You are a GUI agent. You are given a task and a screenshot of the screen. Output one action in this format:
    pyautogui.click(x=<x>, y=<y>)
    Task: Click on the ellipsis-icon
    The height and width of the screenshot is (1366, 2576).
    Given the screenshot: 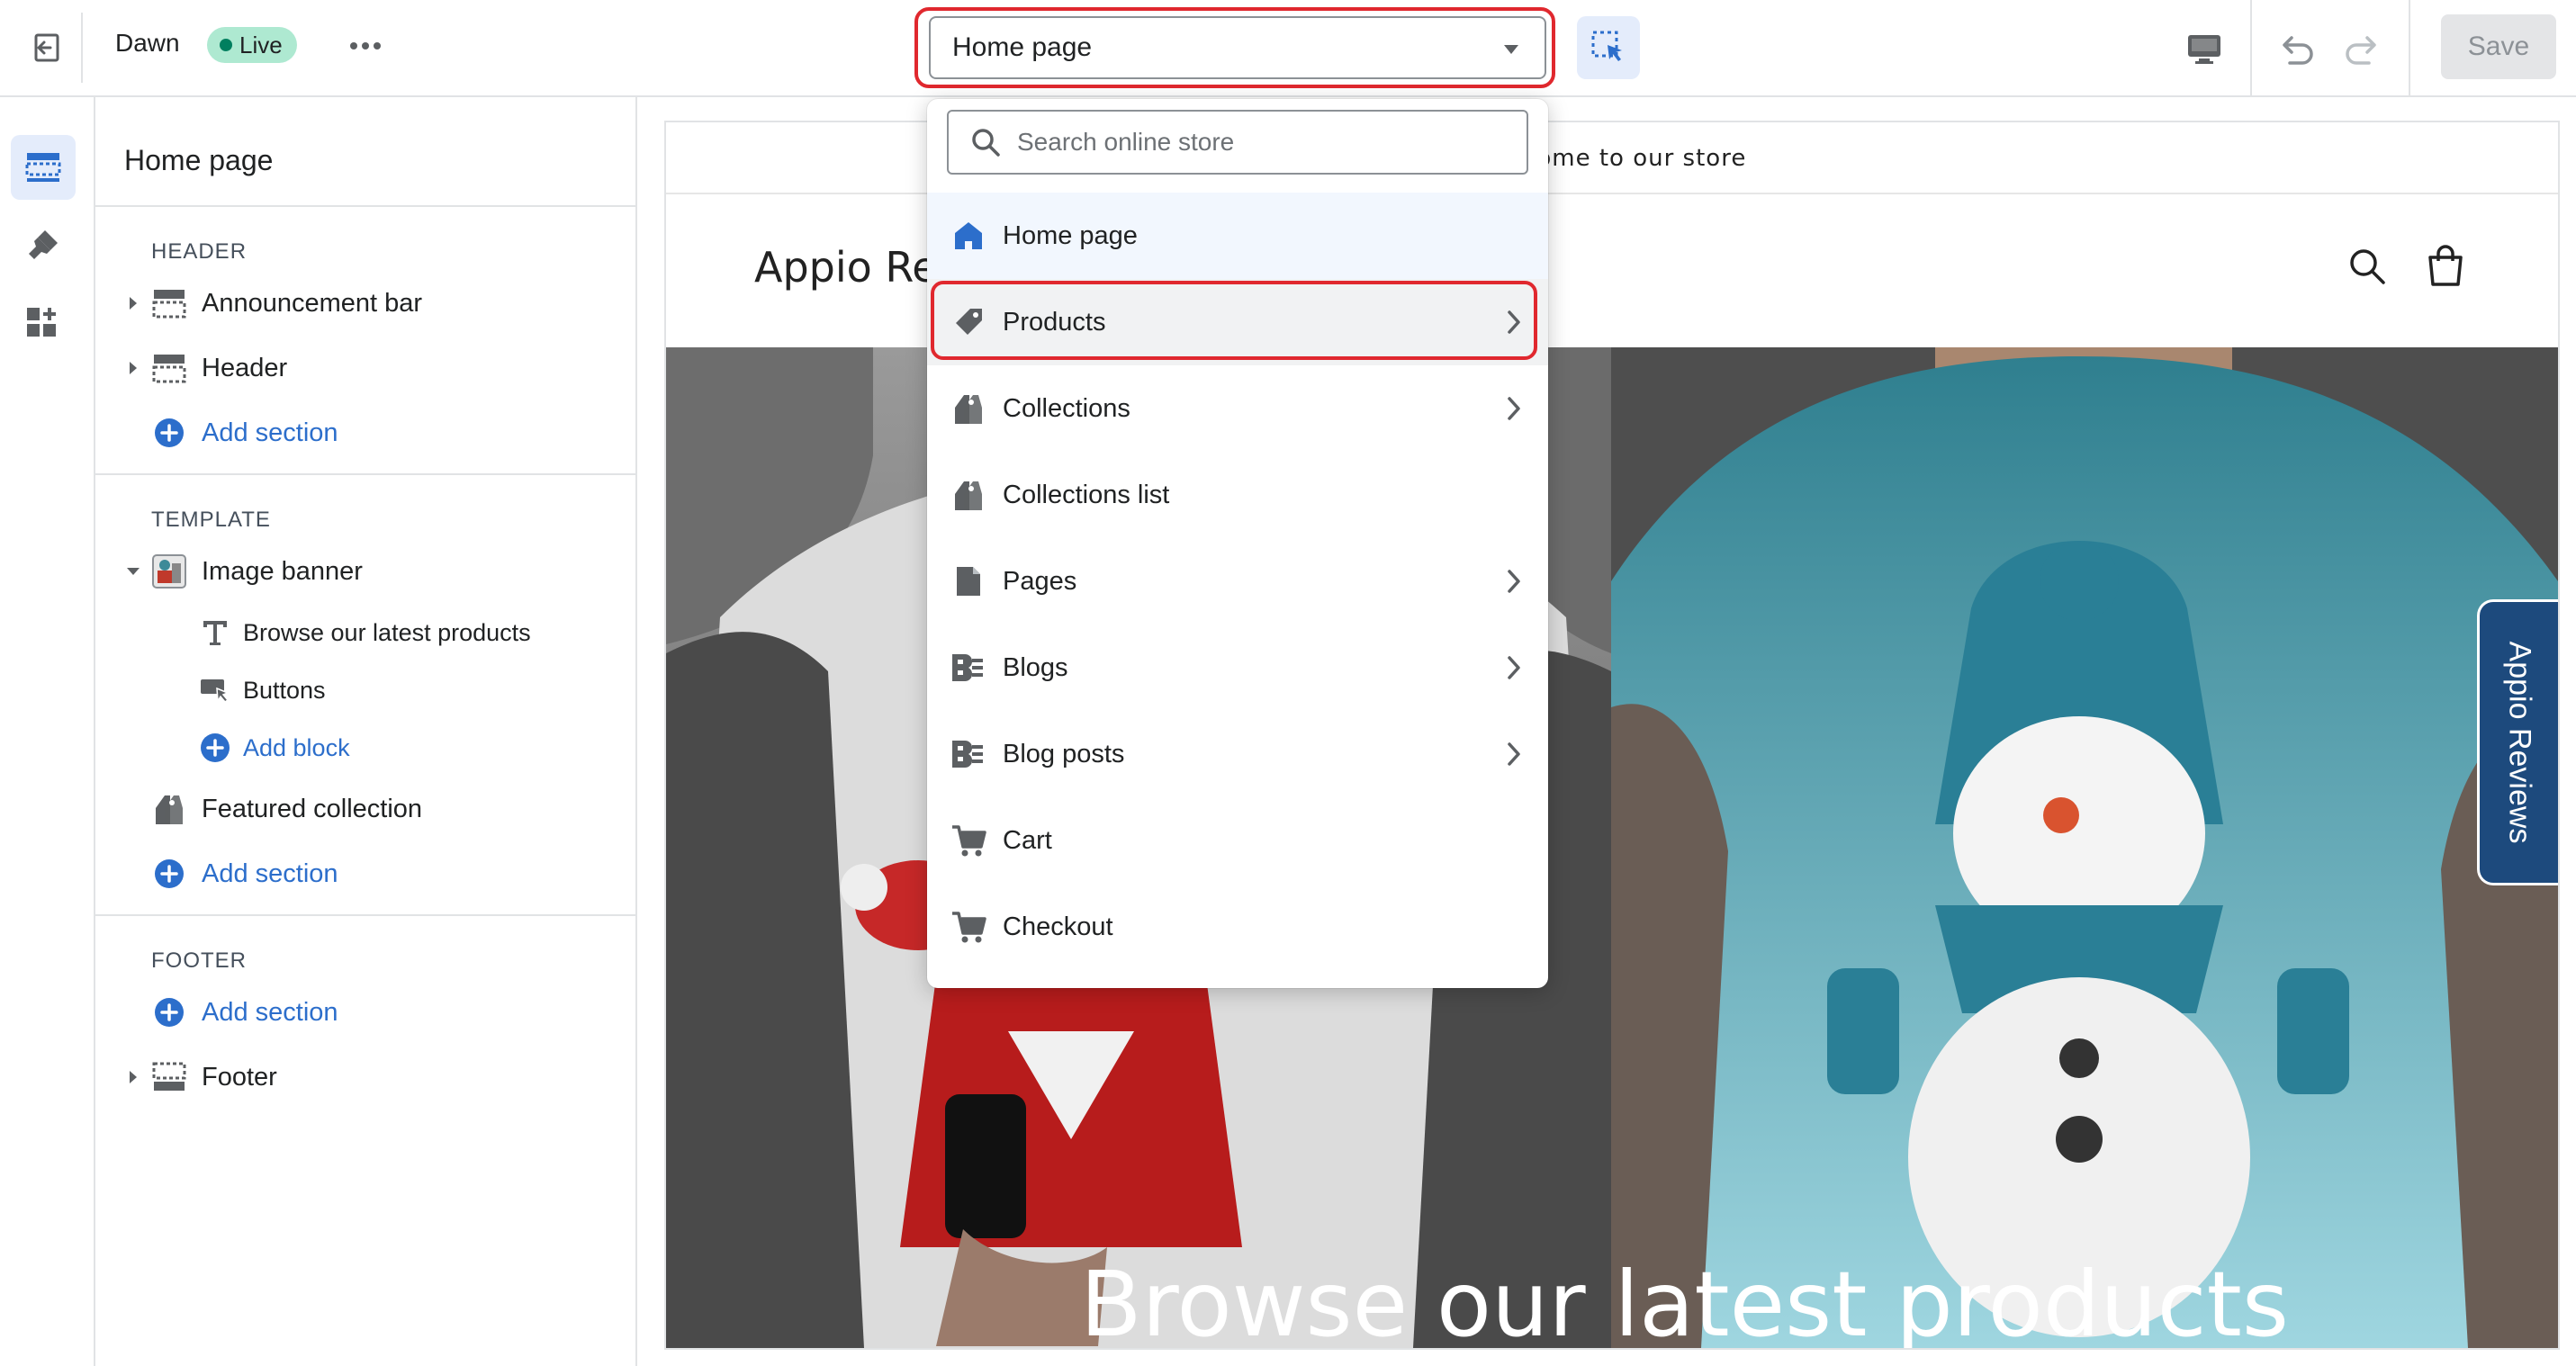 What is the action you would take?
    pyautogui.click(x=365, y=45)
    